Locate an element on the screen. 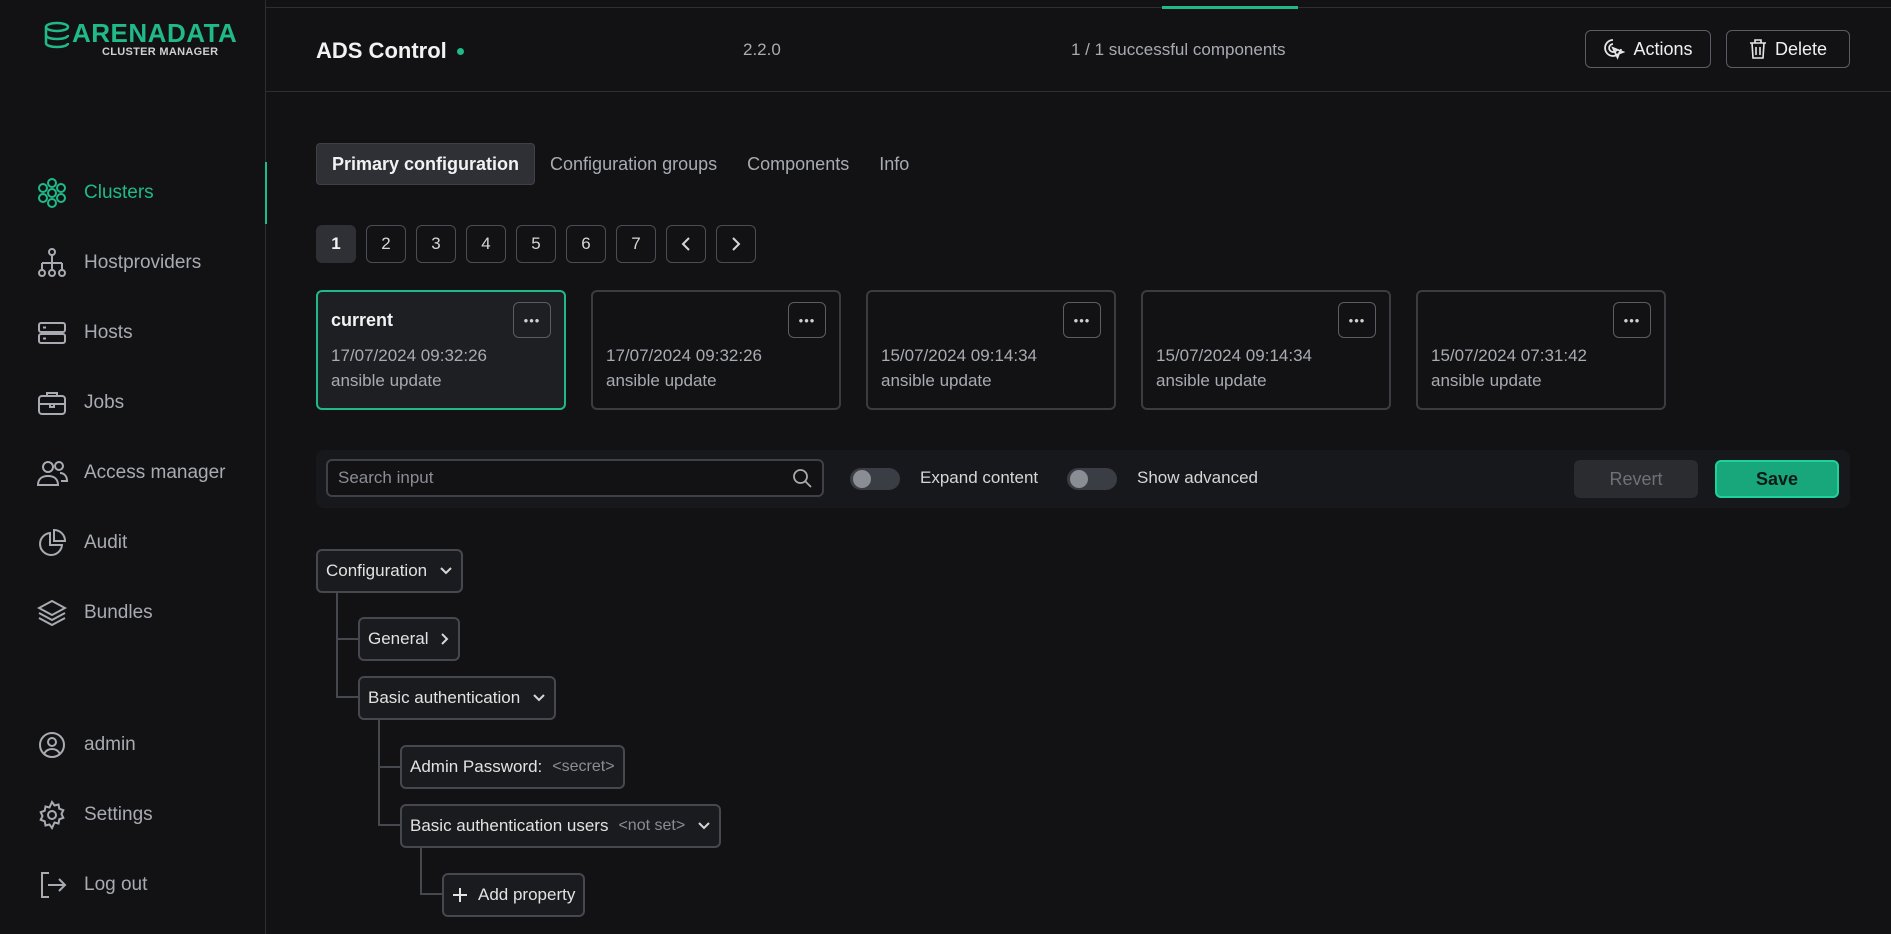 This screenshot has width=1891, height=934. page-button: 1 is located at coordinates (336, 244).